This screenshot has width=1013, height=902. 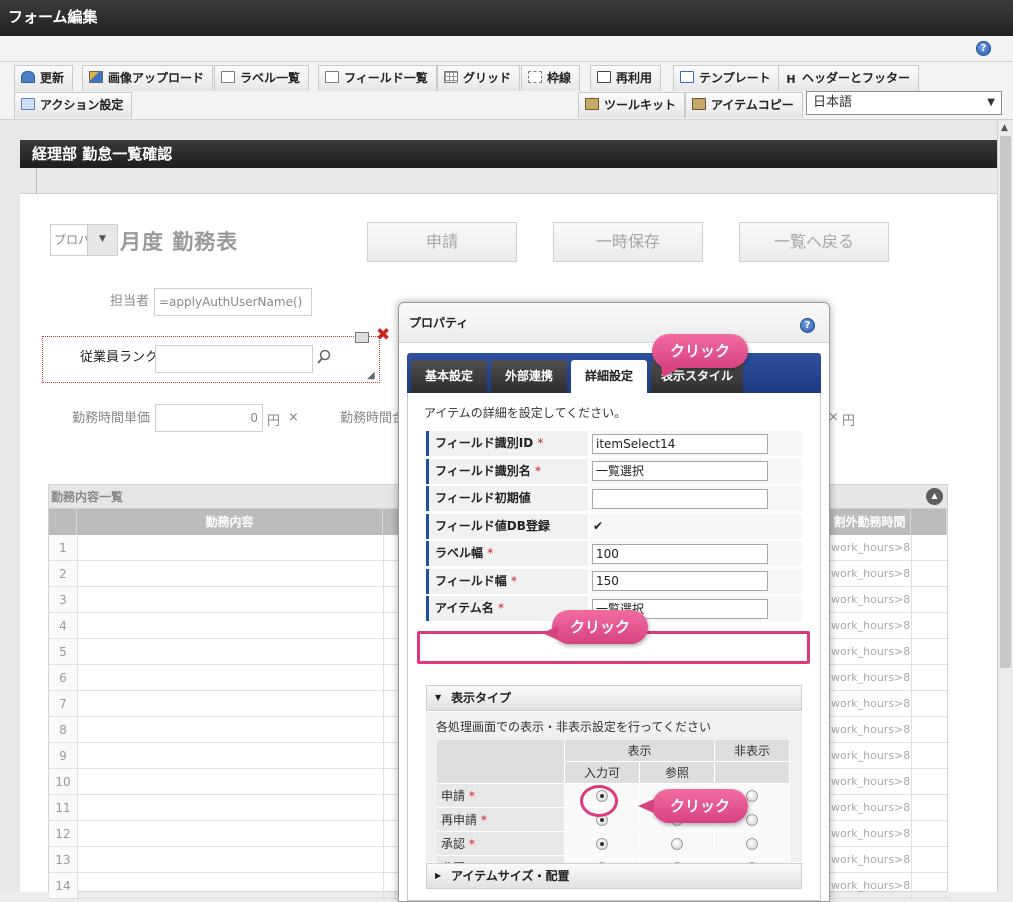 I want to click on form-title: 月度 勤務表, so click(x=179, y=242).